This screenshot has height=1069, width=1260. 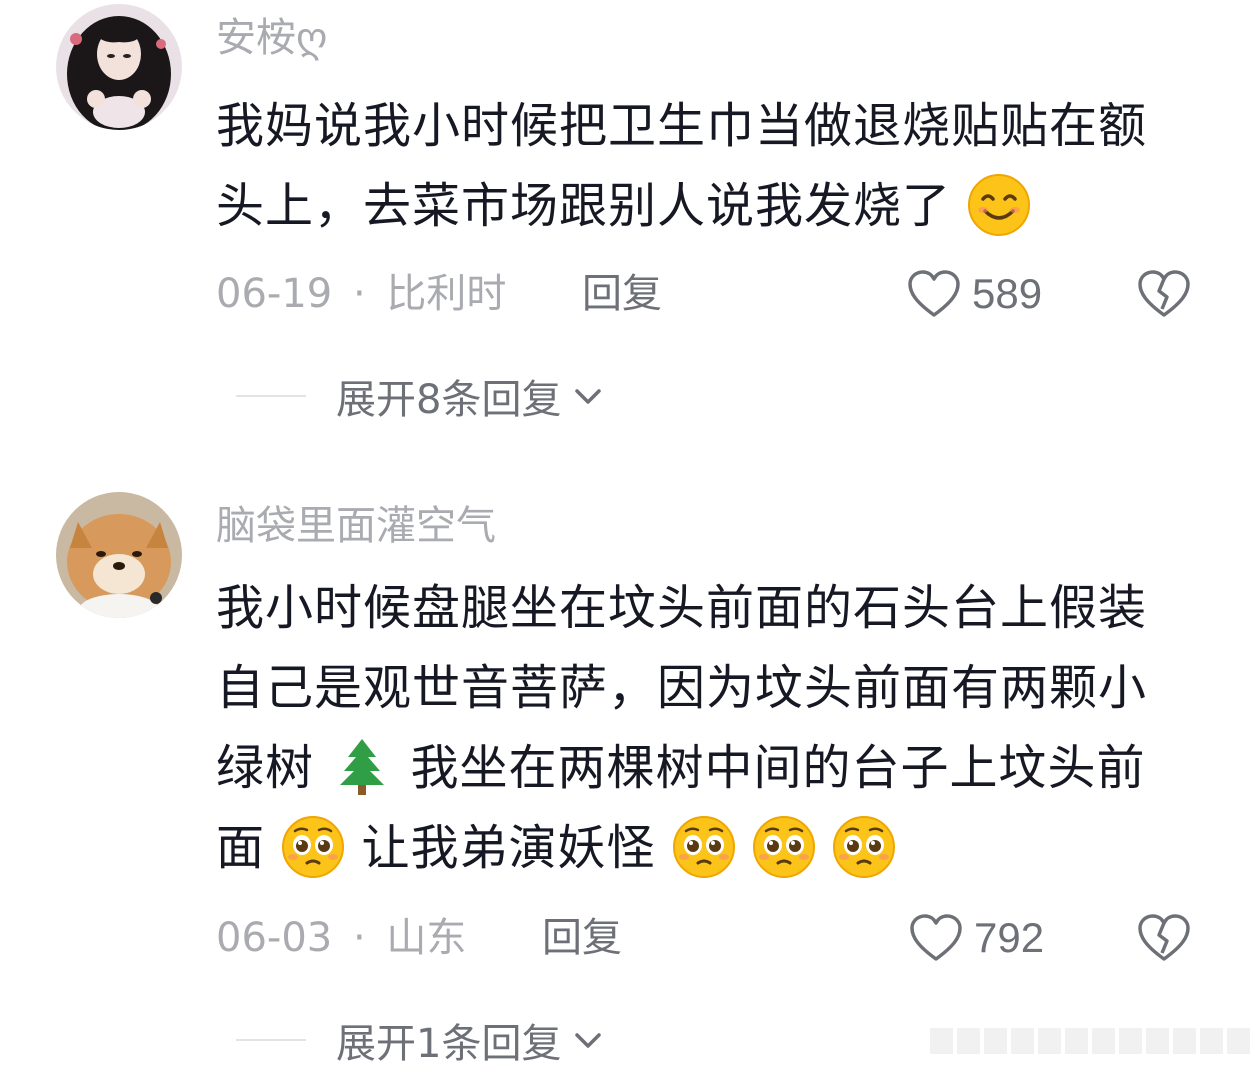 What do you see at coordinates (241, 848) in the screenshot?
I see `comment-body-text: 面` at bounding box center [241, 848].